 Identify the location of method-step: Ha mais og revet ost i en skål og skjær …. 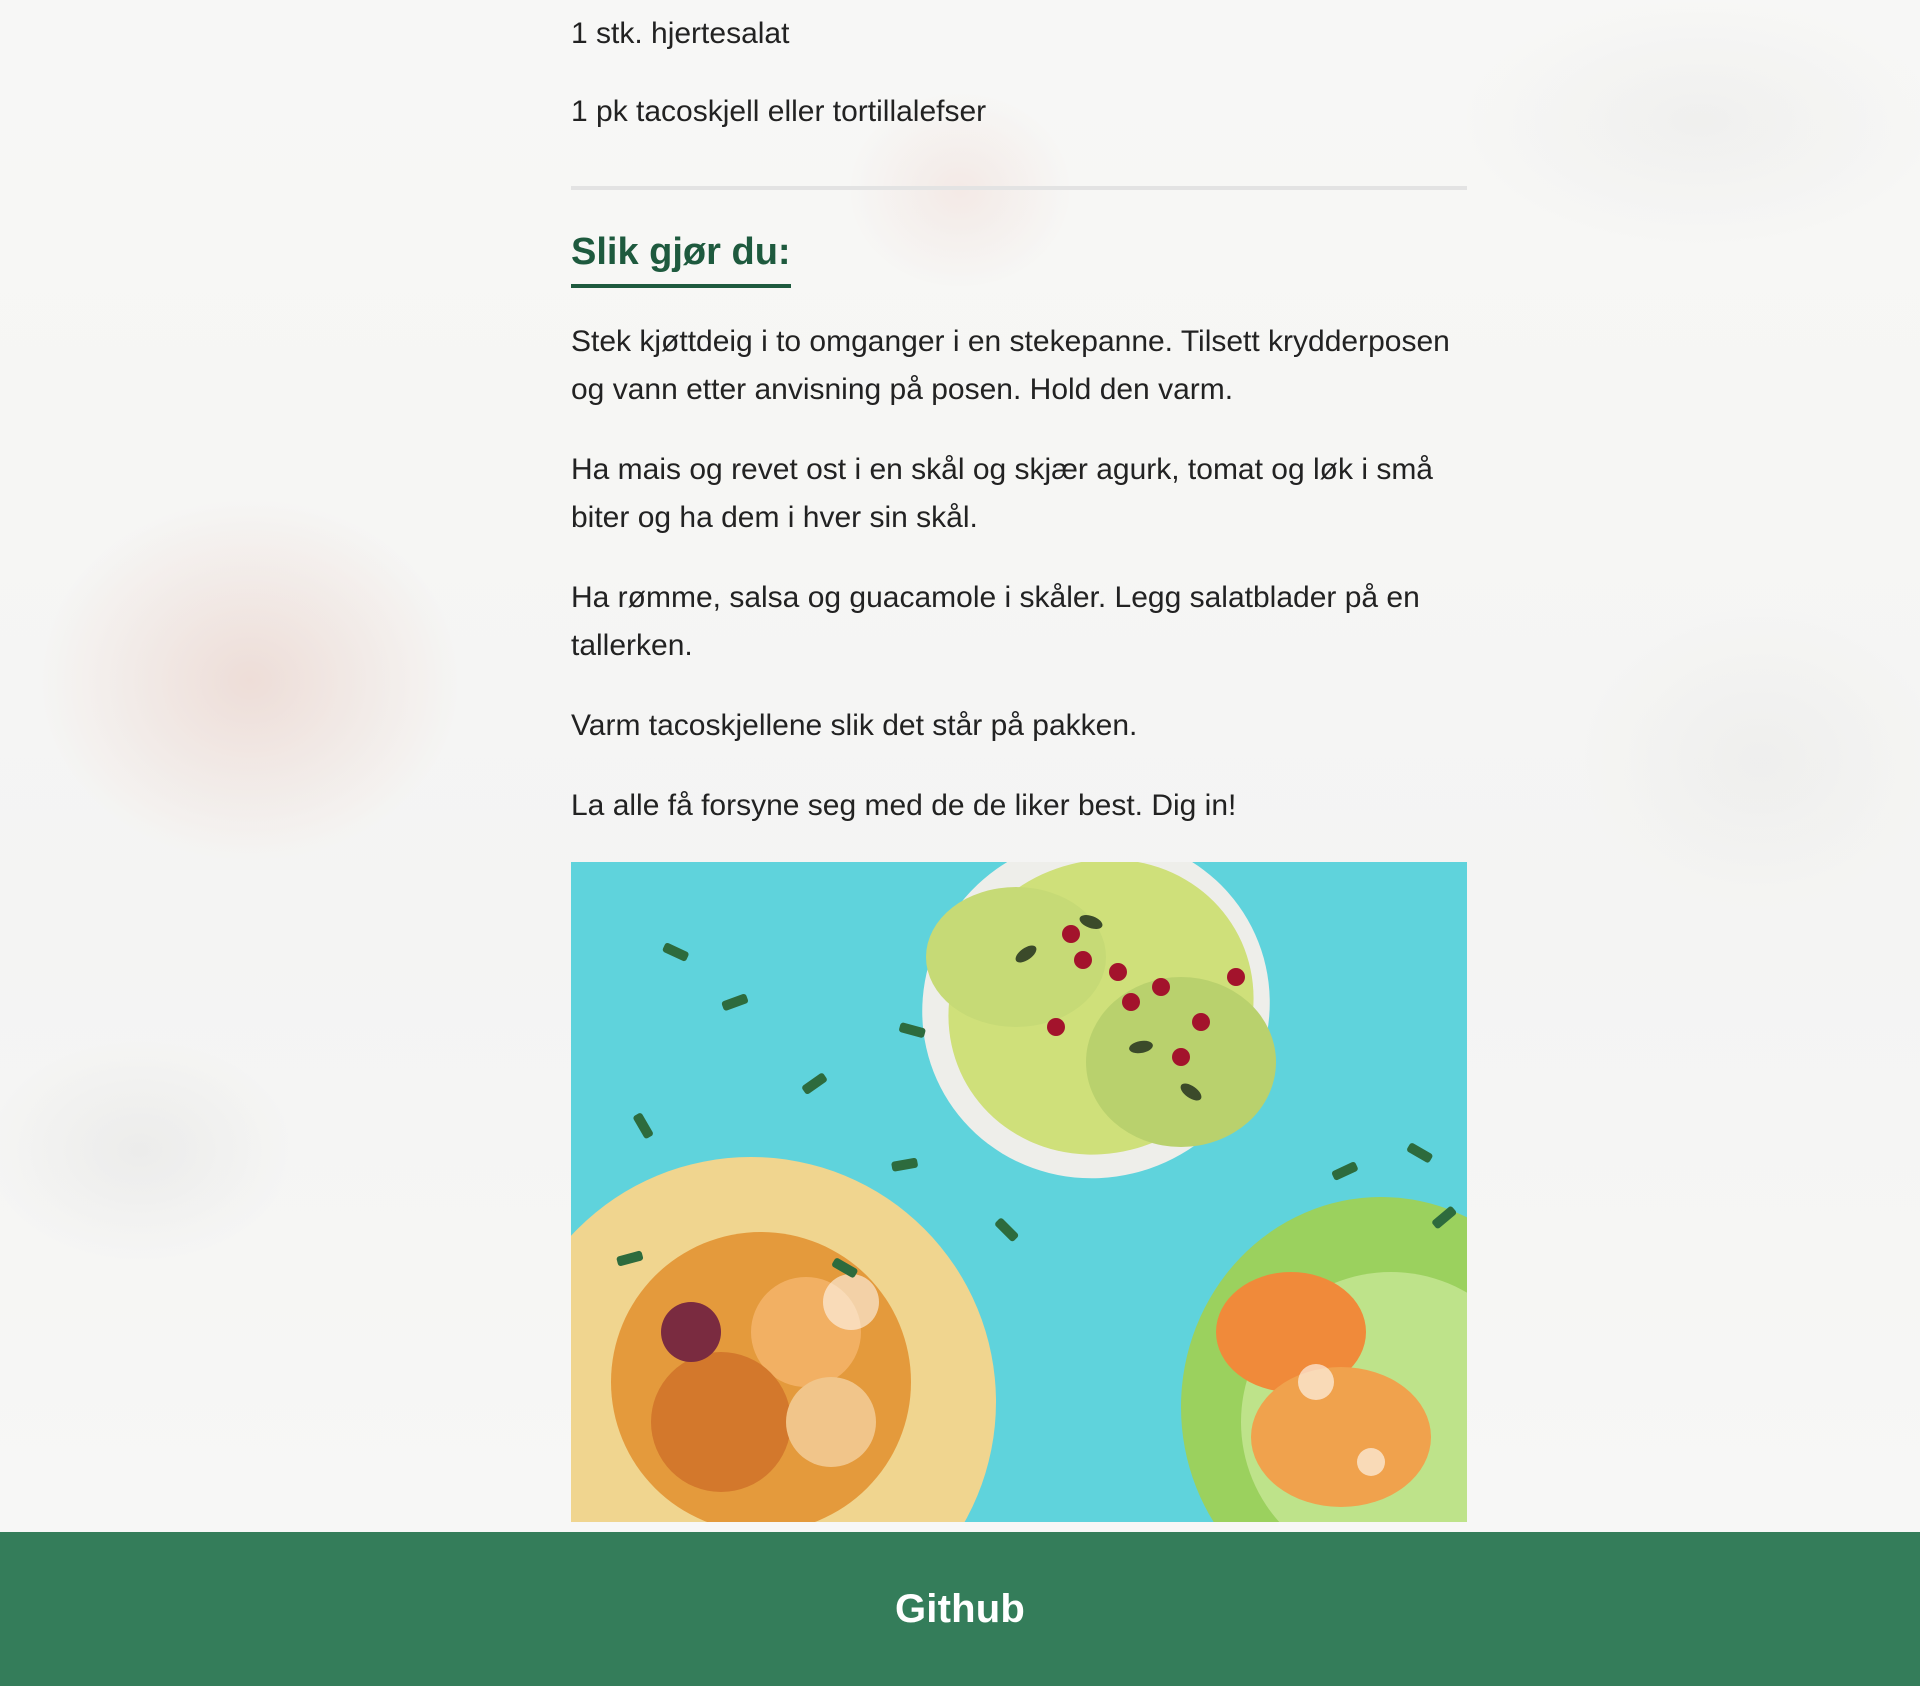
(1002, 493).